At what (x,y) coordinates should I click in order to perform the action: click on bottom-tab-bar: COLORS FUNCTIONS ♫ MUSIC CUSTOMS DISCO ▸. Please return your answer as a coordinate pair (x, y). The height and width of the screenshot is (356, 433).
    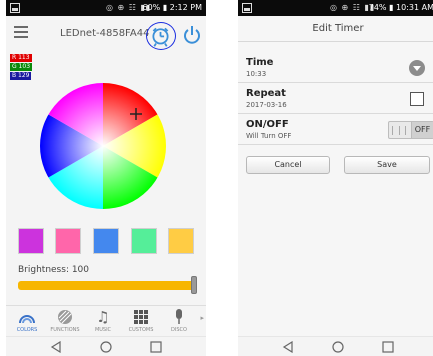
    Looking at the image, I should click on (106, 321).